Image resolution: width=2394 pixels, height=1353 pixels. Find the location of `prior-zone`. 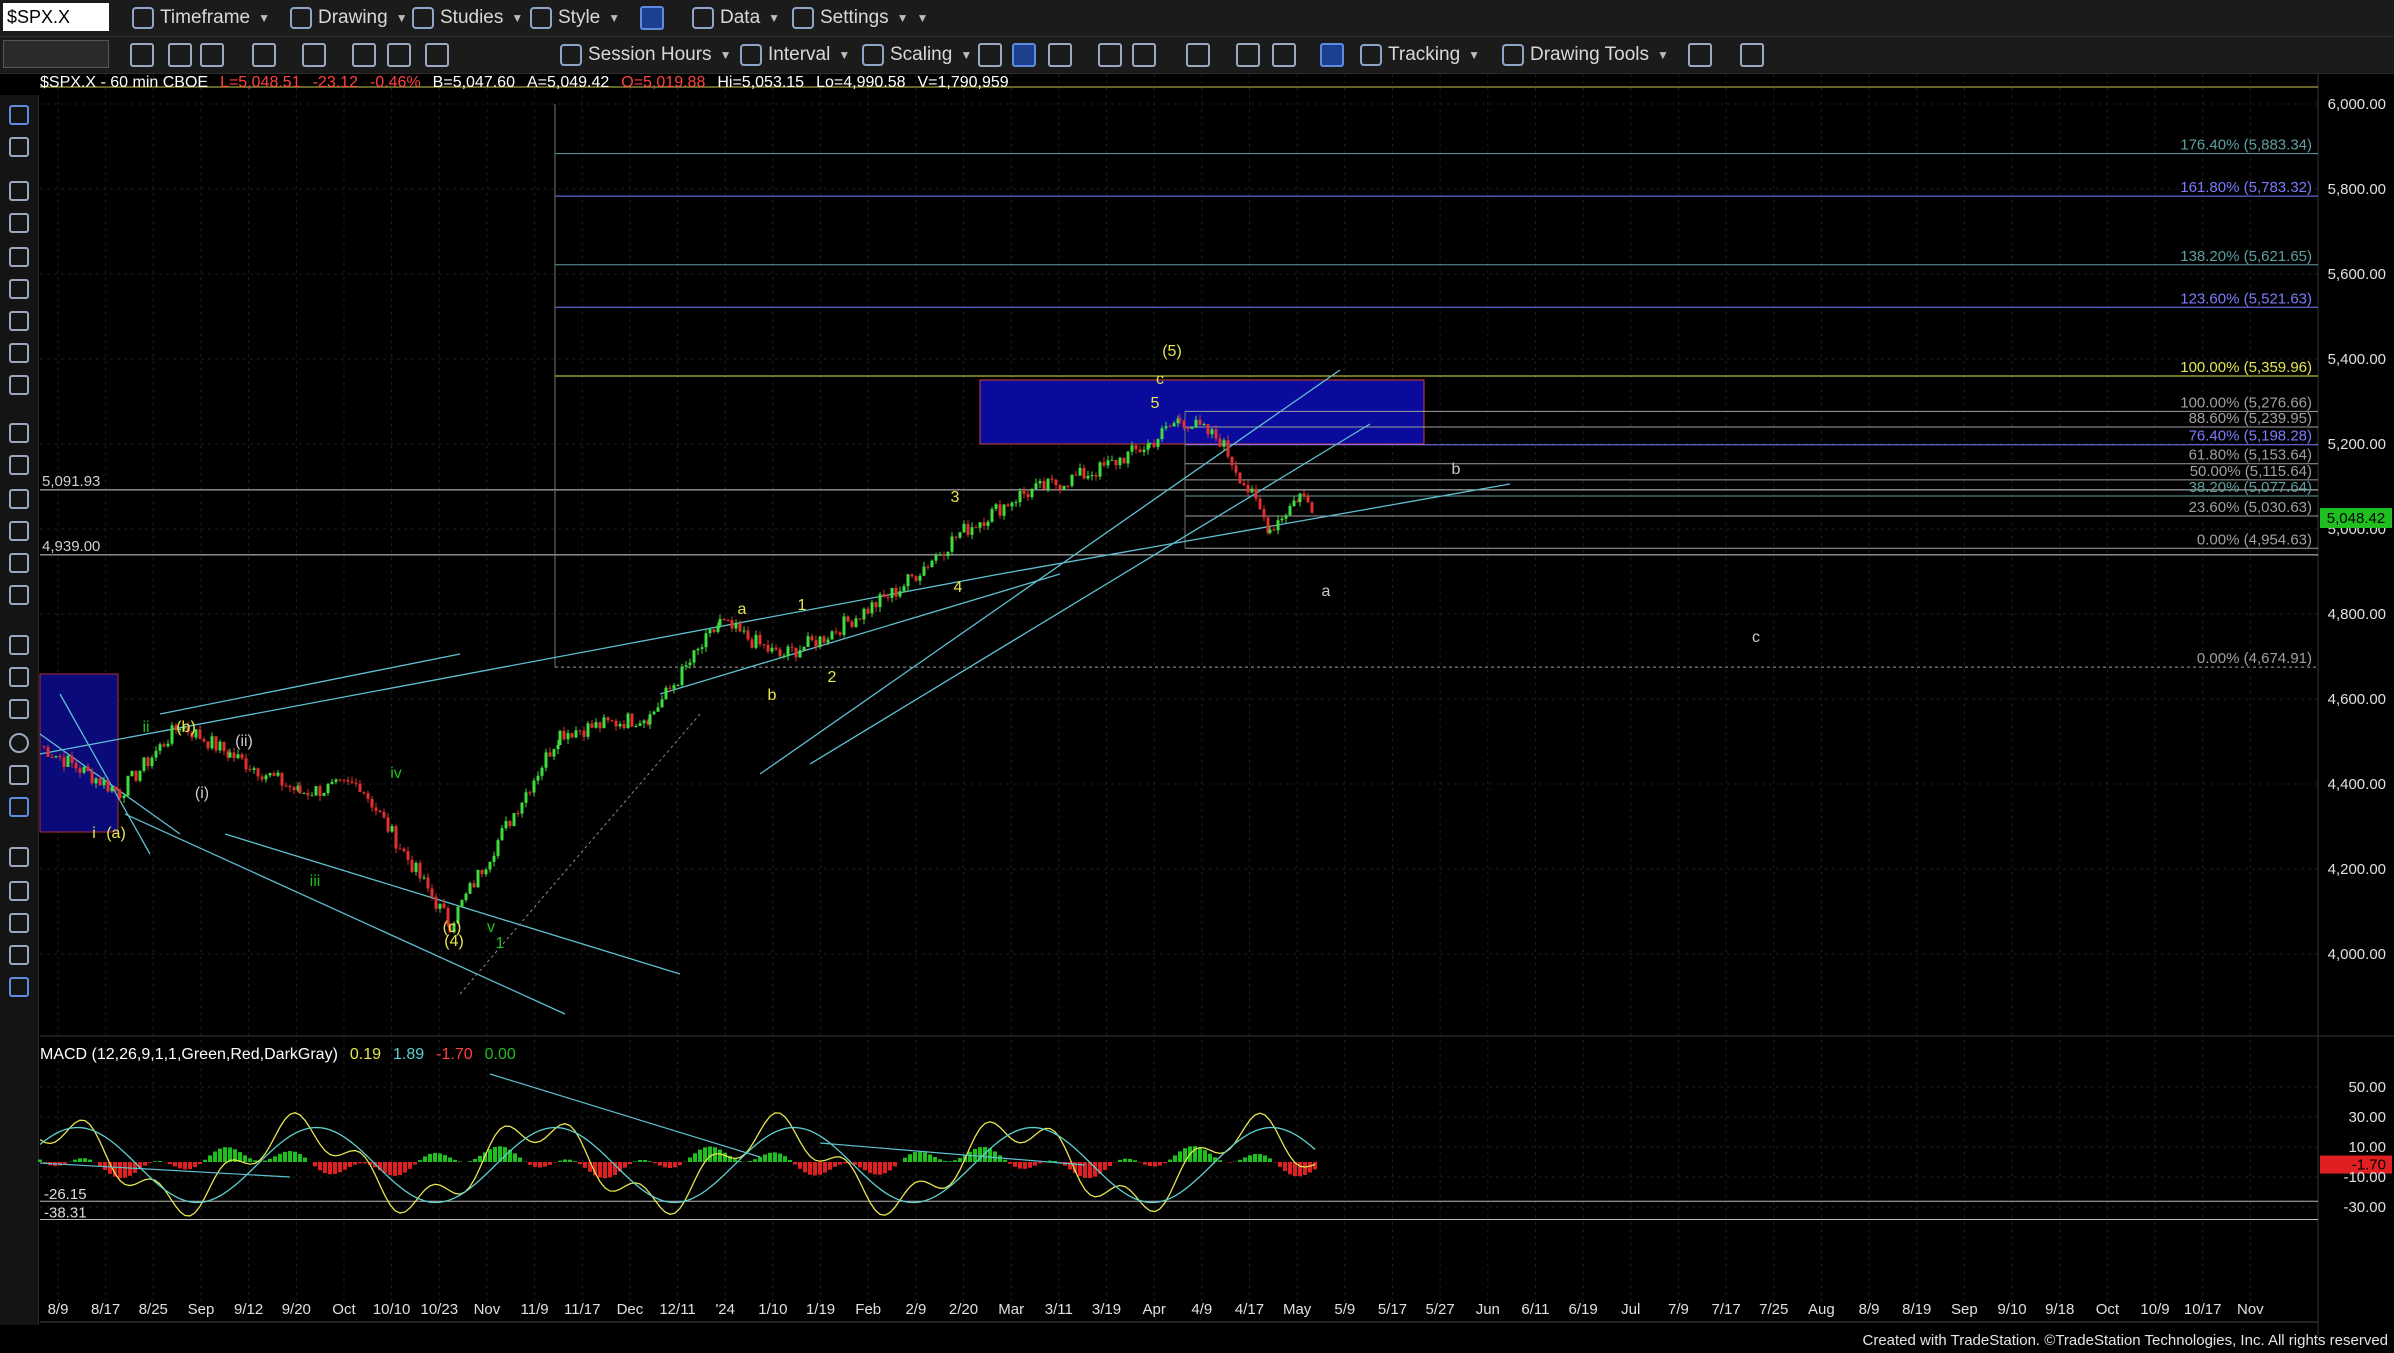

prior-zone is located at coordinates (79, 753).